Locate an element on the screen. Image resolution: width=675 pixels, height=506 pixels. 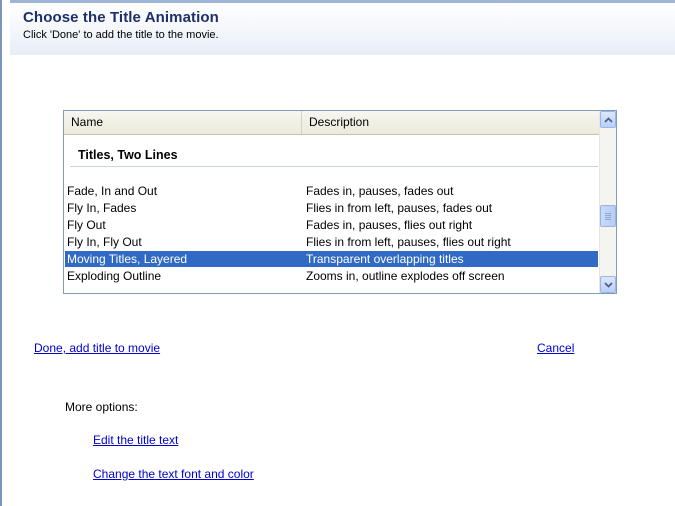
item-name: Moving Titles, Layered is located at coordinates (127, 259).